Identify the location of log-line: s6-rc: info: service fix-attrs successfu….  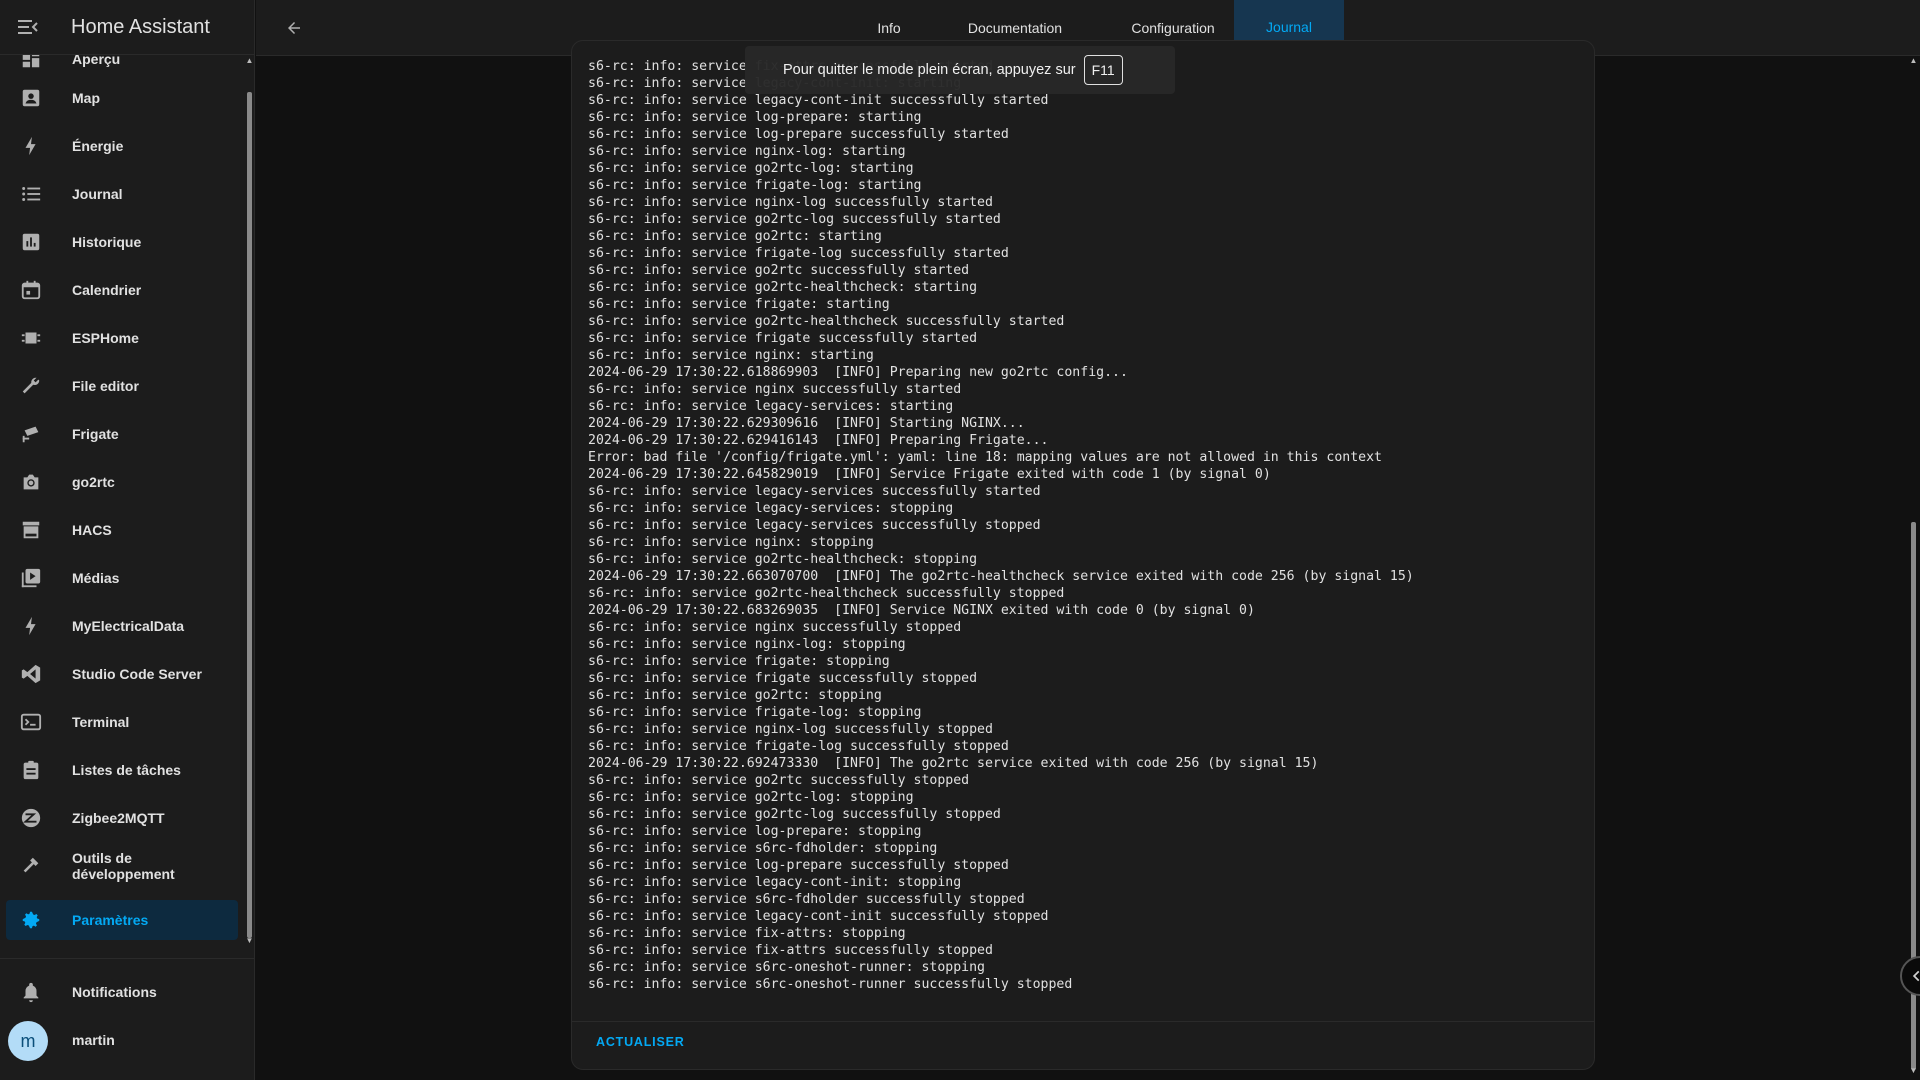
(790, 950).